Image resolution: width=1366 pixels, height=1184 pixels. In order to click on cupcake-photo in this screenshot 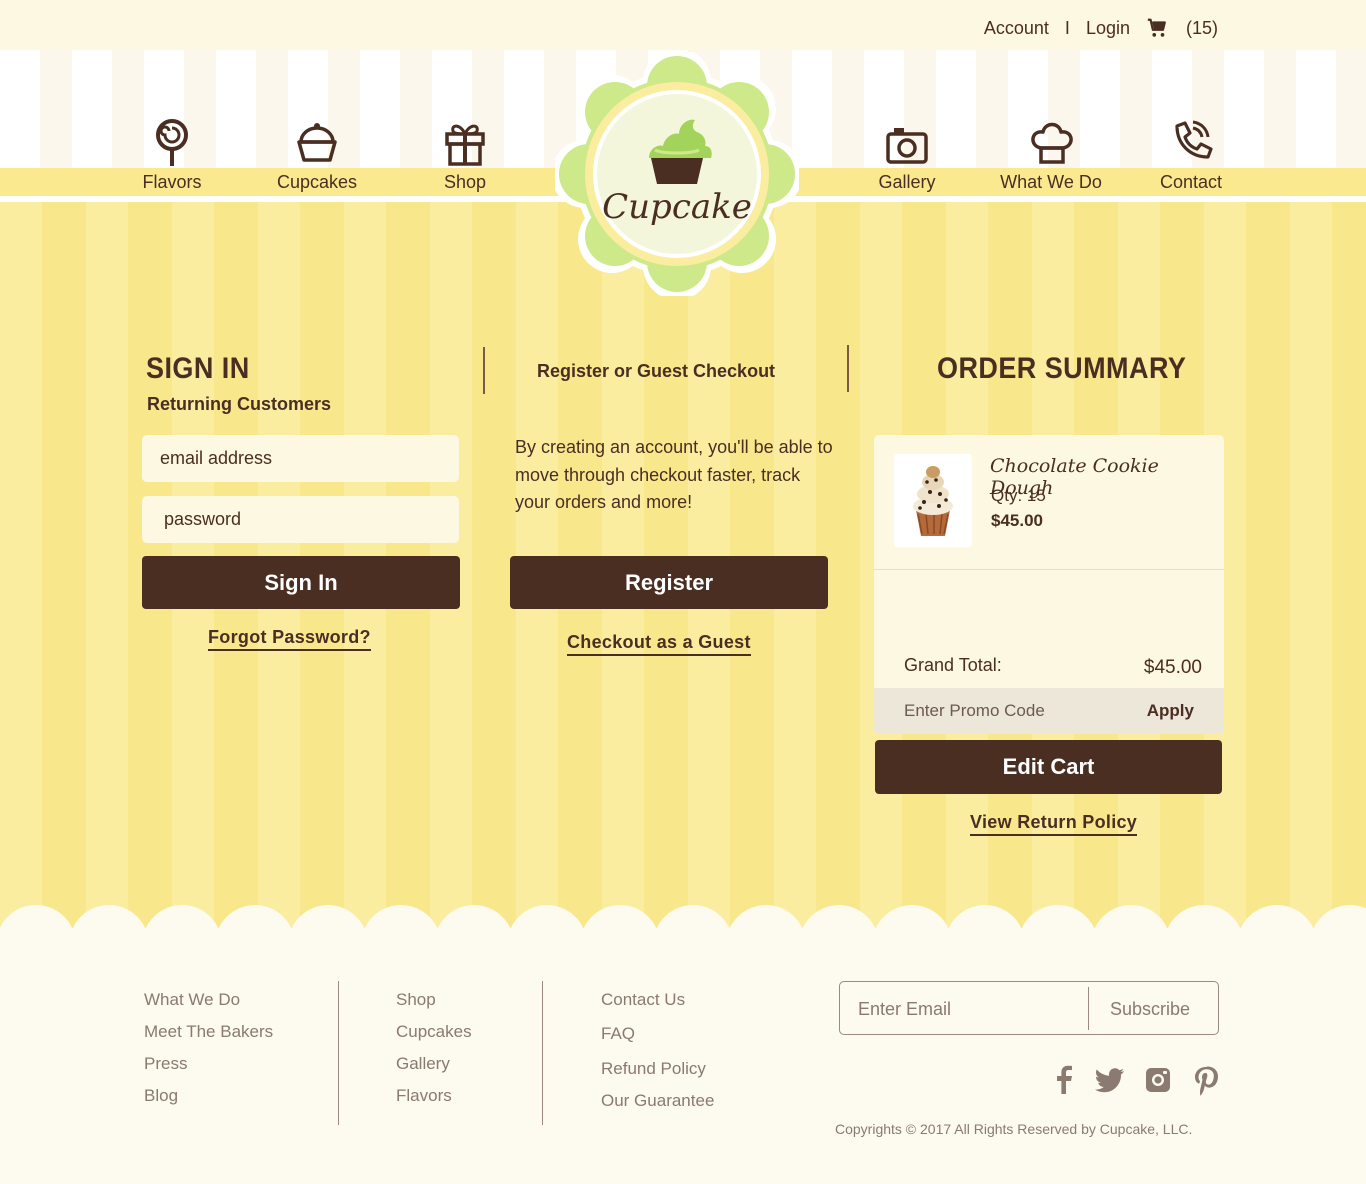, I will do `click(933, 501)`.